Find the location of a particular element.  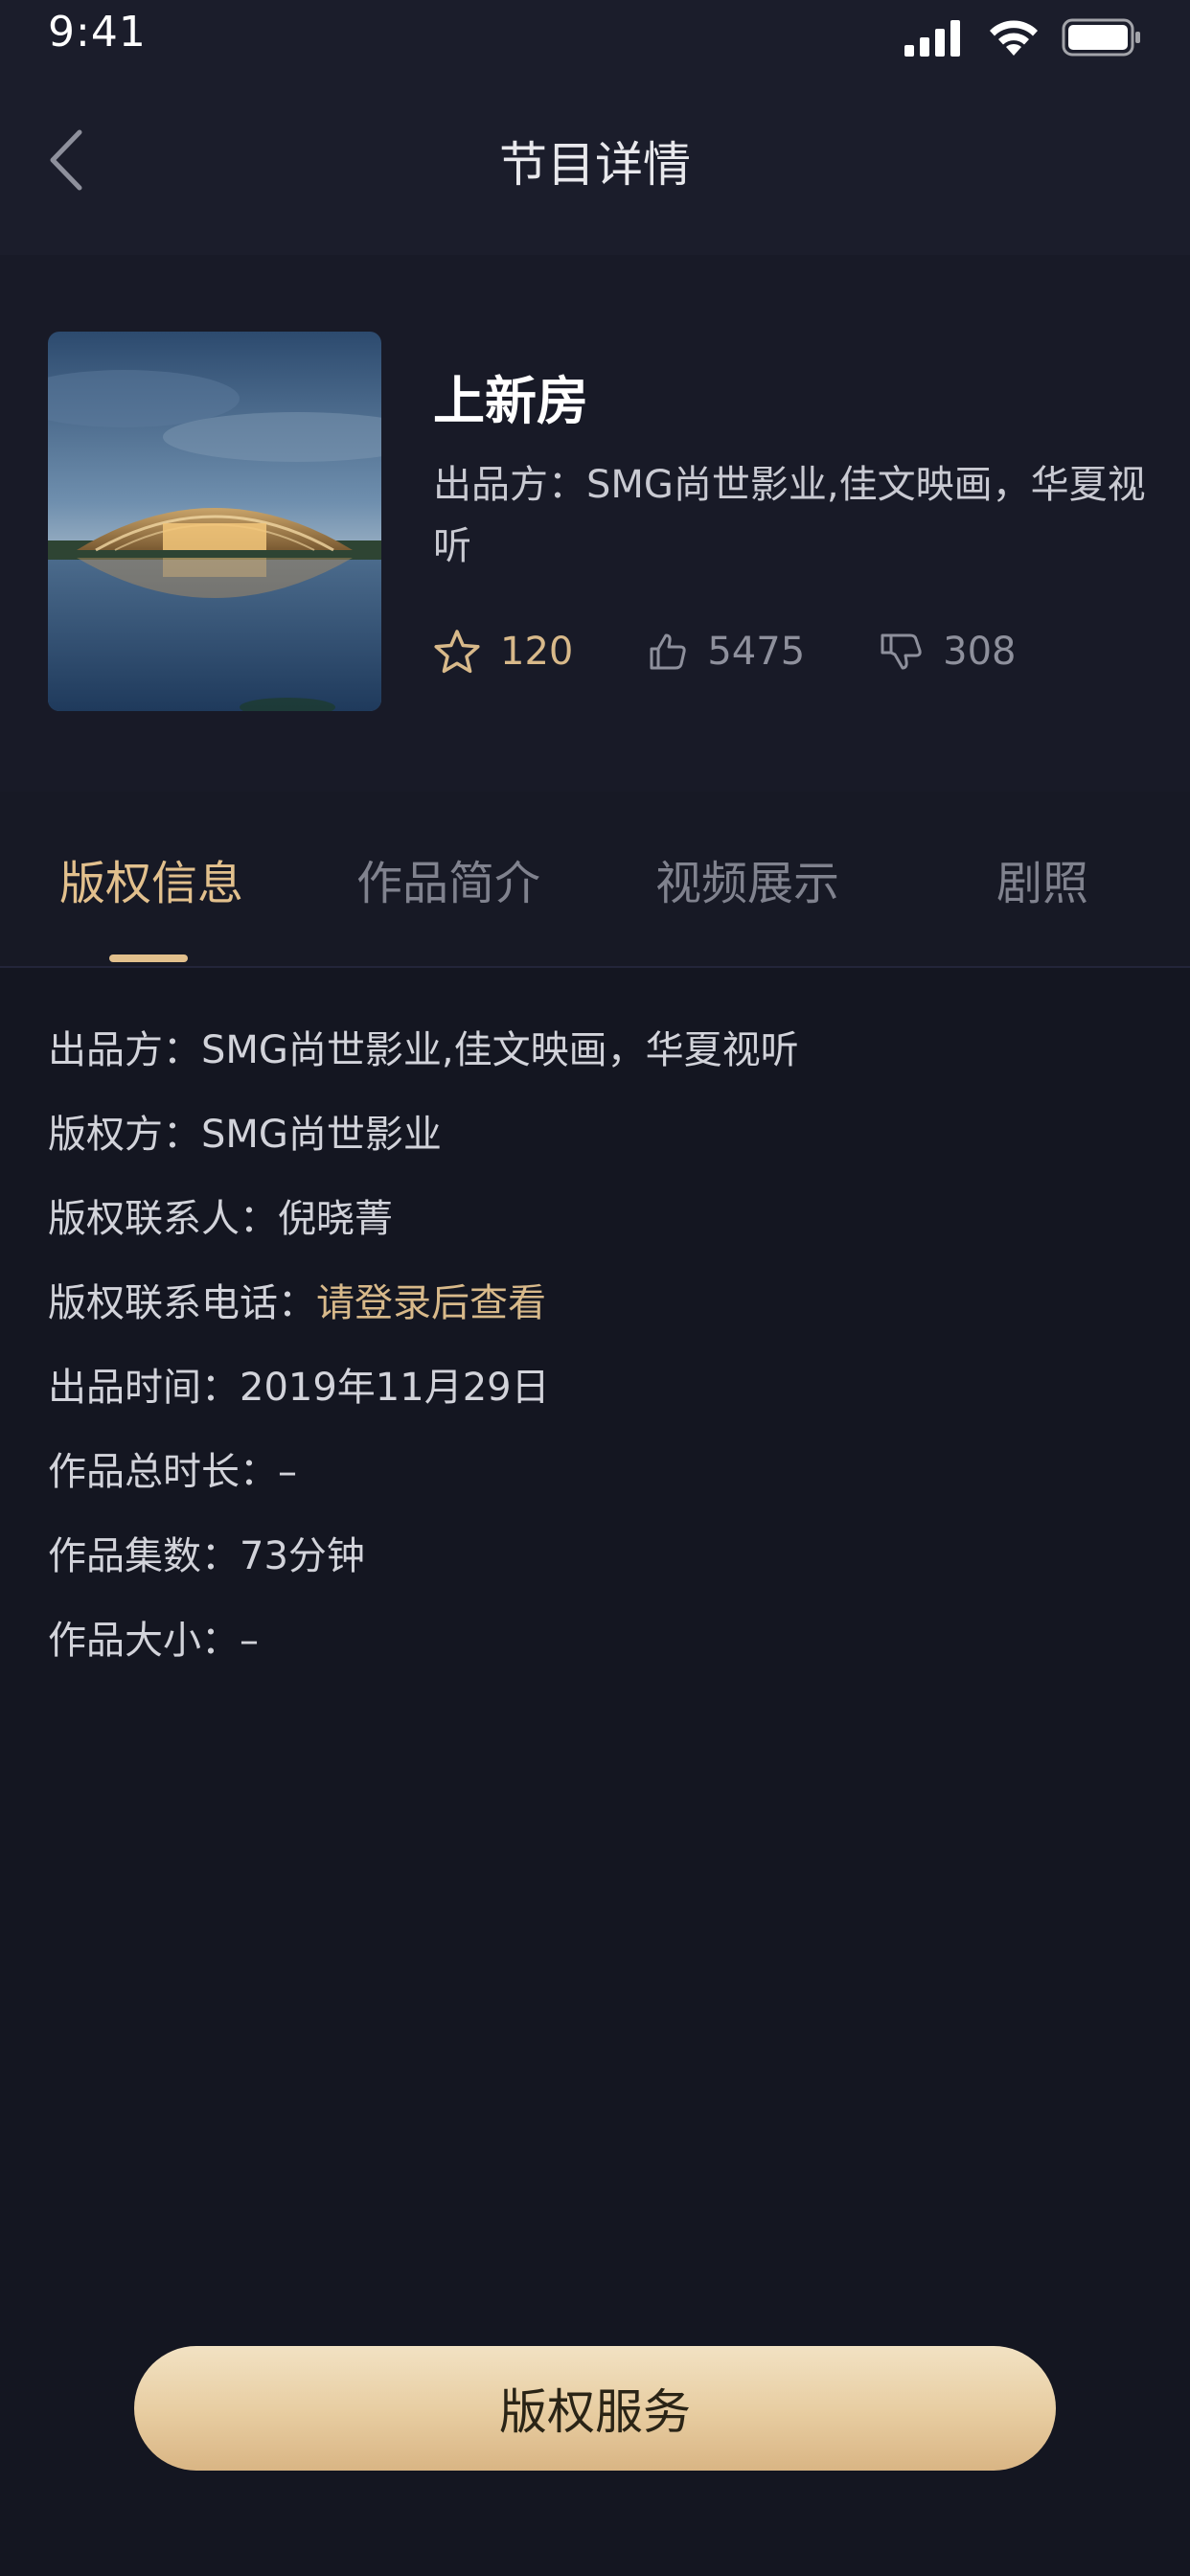

detail-row-episodes: 作品集数：73分钟 is located at coordinates (599, 1564).